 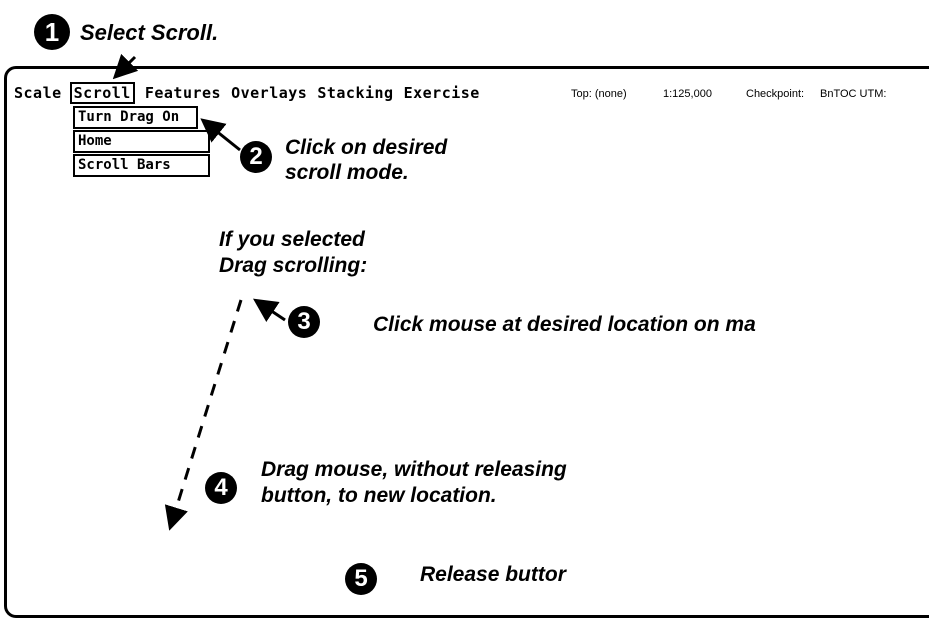 What do you see at coordinates (199, 292) in the screenshot?
I see `annotation-arrows` at bounding box center [199, 292].